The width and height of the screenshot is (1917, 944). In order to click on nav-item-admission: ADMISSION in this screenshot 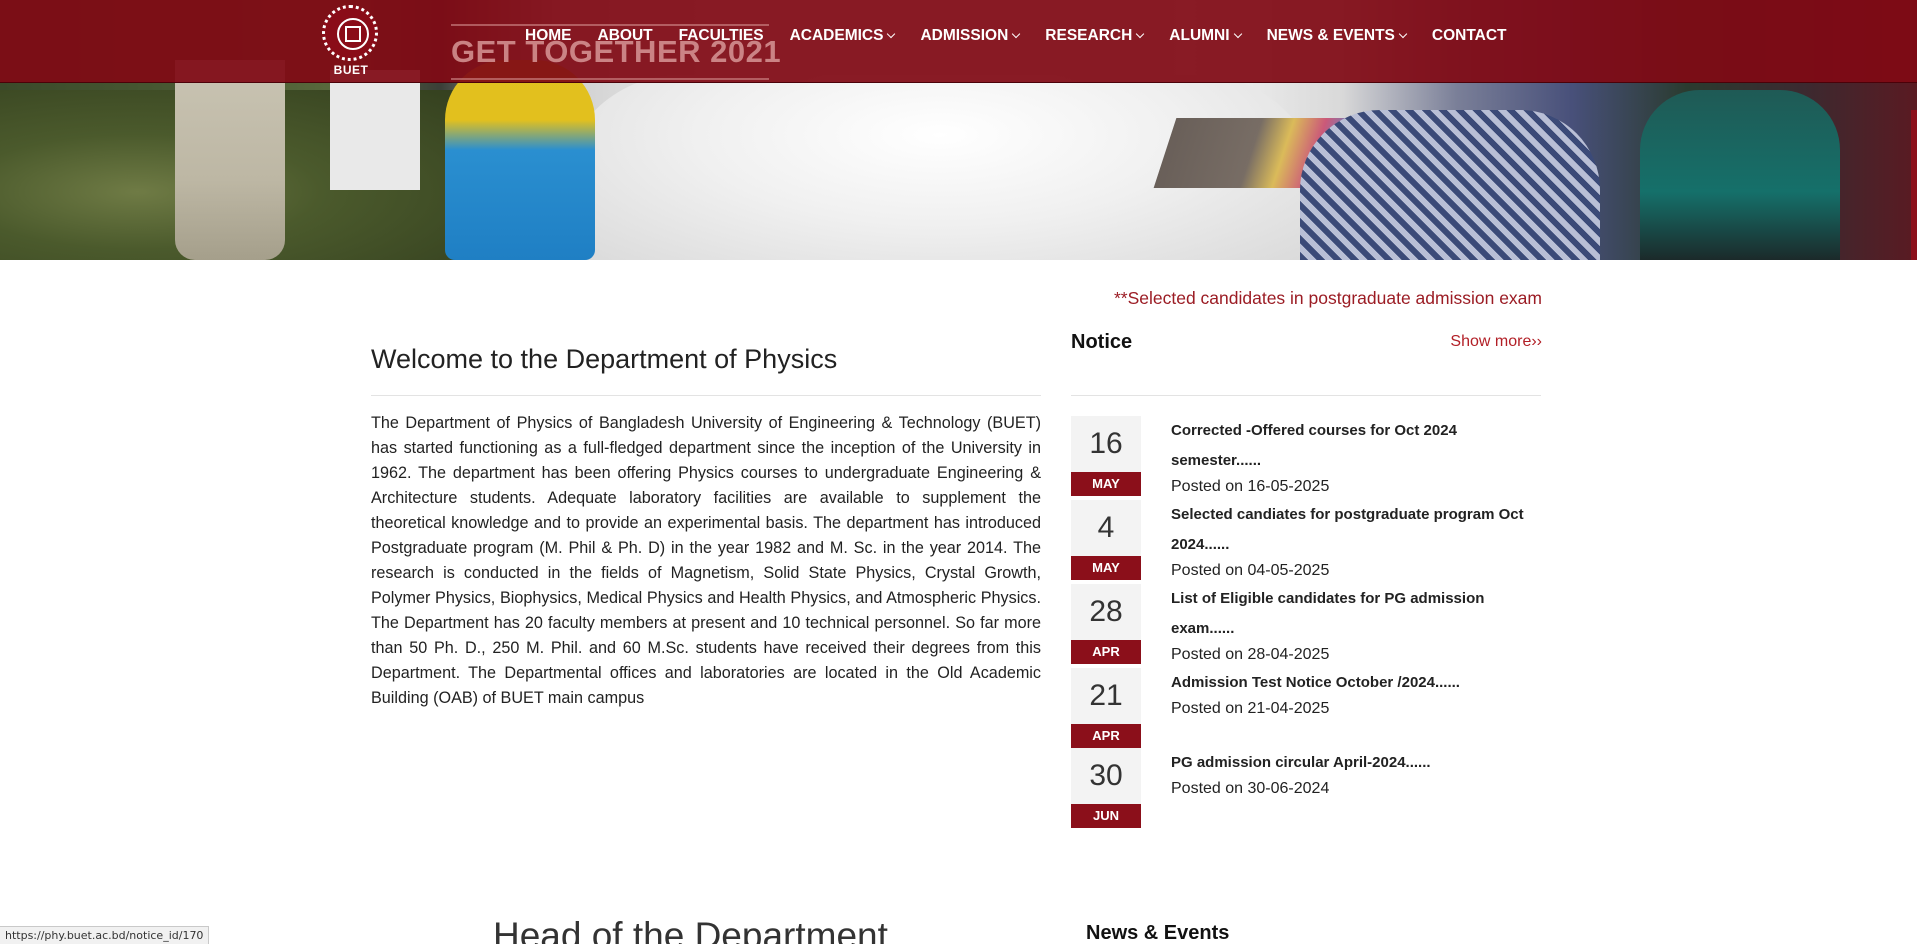, I will do `click(970, 36)`.